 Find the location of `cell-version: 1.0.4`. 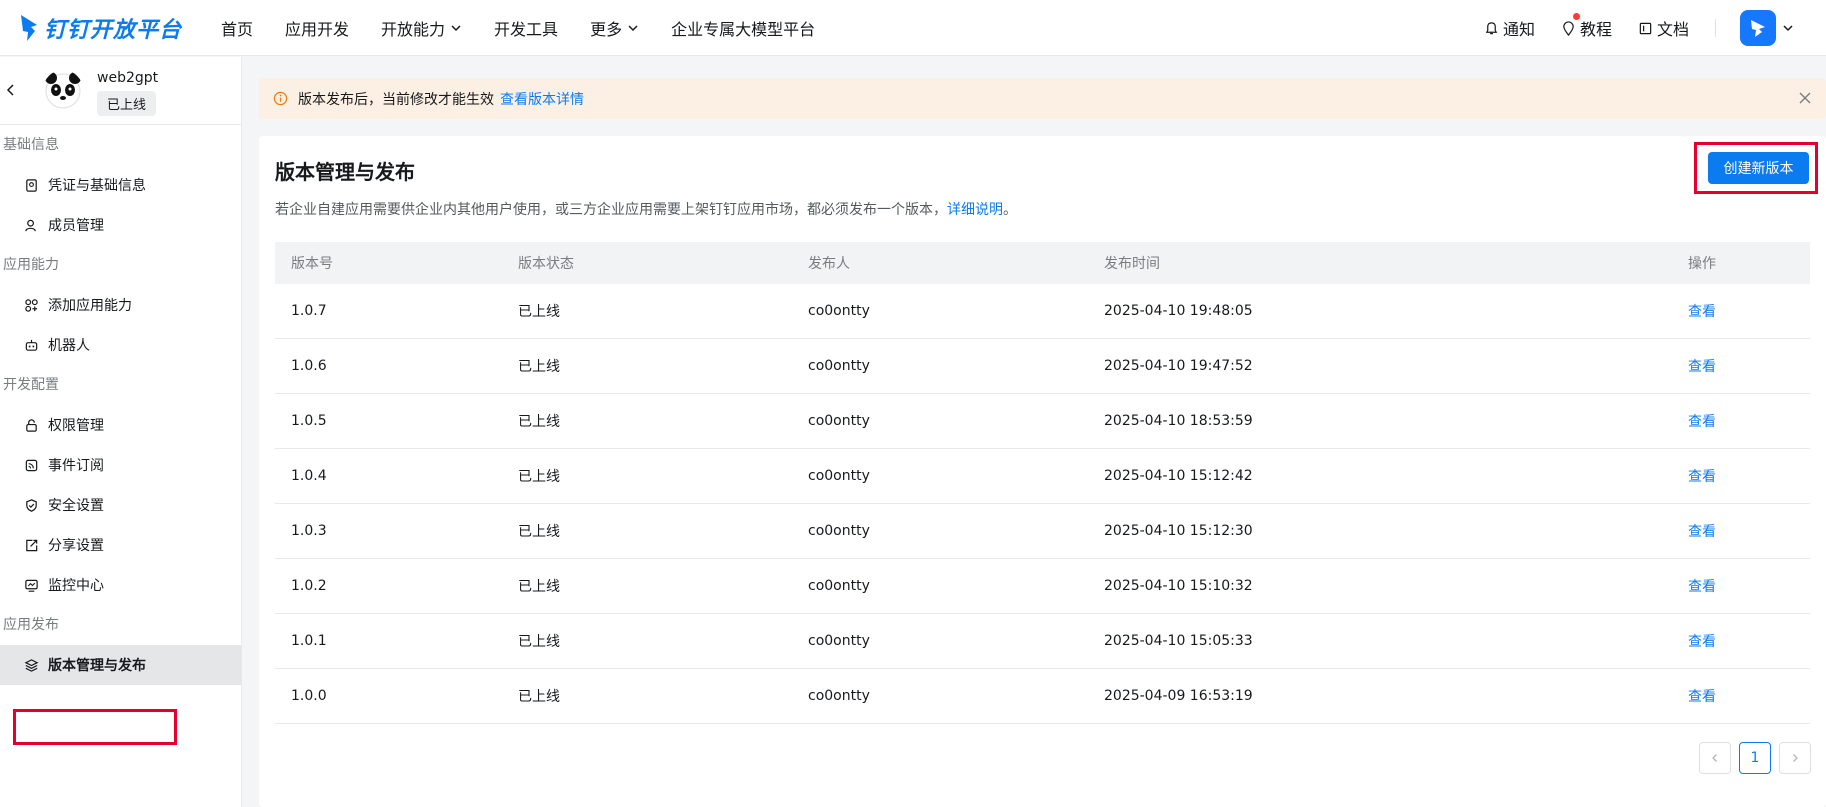

cell-version: 1.0.4 is located at coordinates (309, 476).